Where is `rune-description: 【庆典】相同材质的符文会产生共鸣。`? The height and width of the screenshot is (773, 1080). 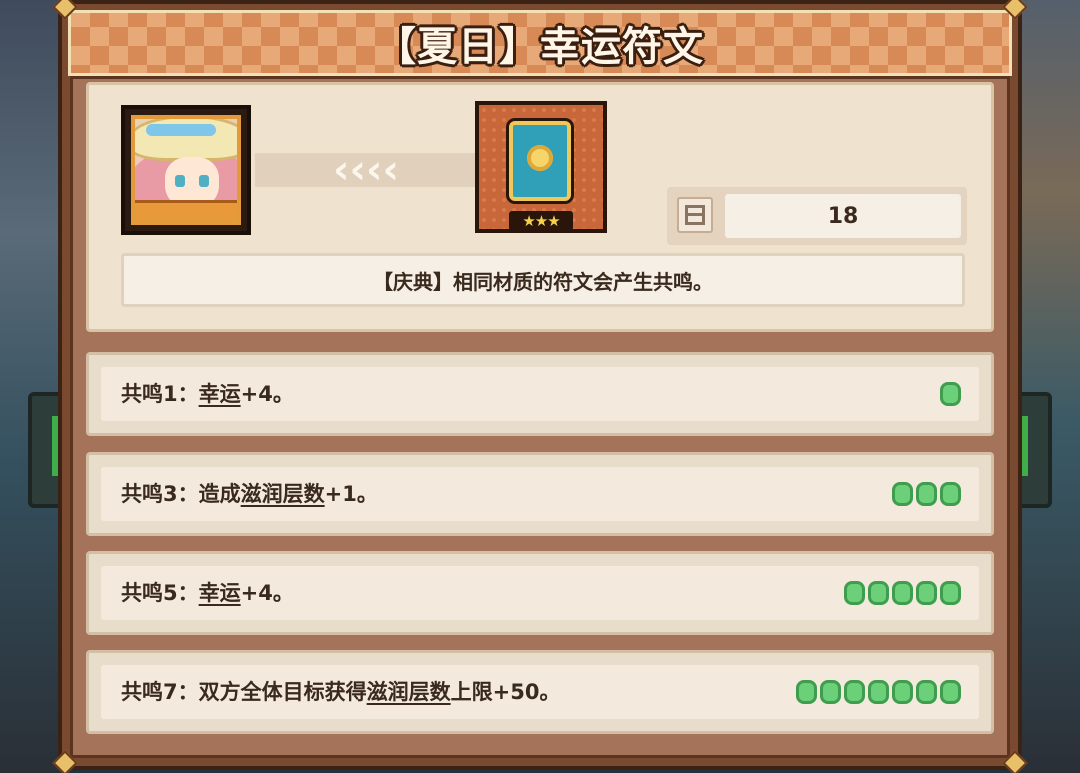
rune-description: 【庆典】相同材质的符文会产生共鸣。 is located at coordinates (543, 280).